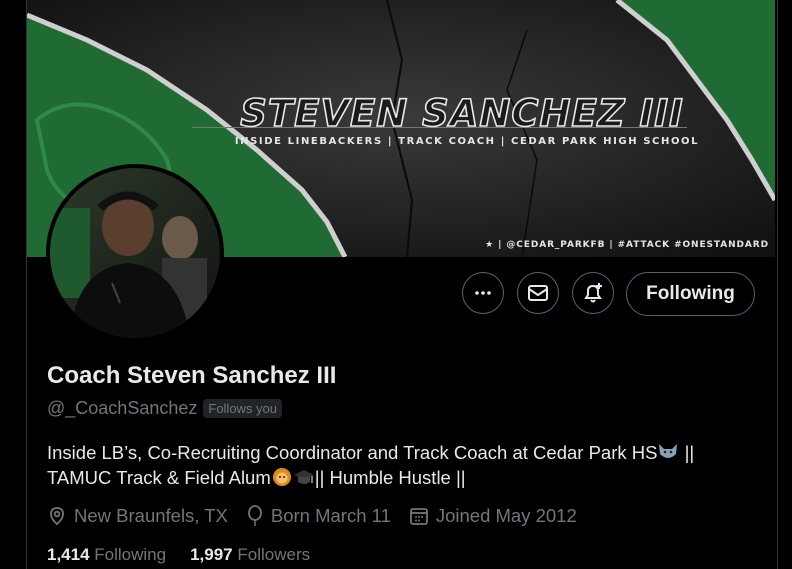 Image resolution: width=792 pixels, height=569 pixels. What do you see at coordinates (390, 477) in the screenshot?
I see `bio-text-4: || Humble Hustle ||` at bounding box center [390, 477].